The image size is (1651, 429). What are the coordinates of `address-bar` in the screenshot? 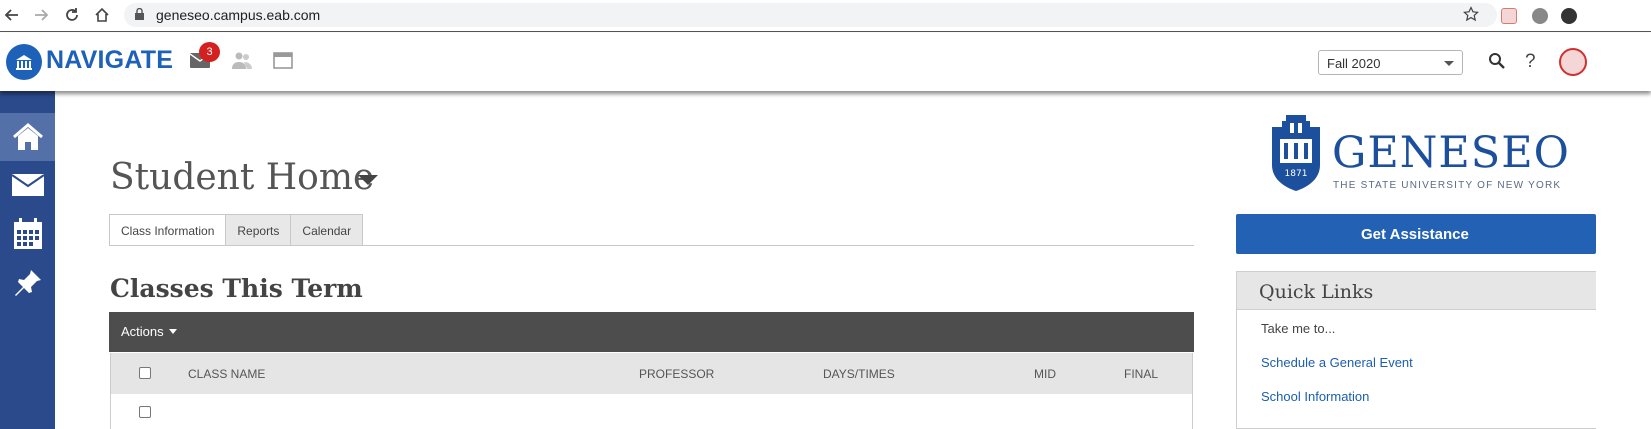 It's located at (810, 15).